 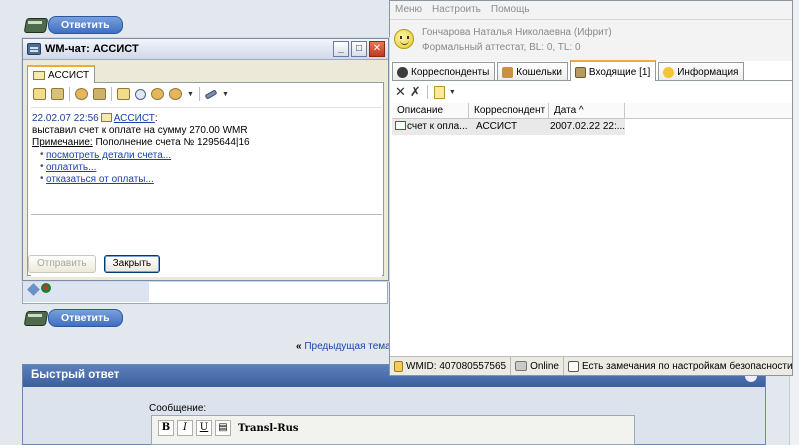 What do you see at coordinates (99, 94) in the screenshot?
I see `invoice-icon` at bounding box center [99, 94].